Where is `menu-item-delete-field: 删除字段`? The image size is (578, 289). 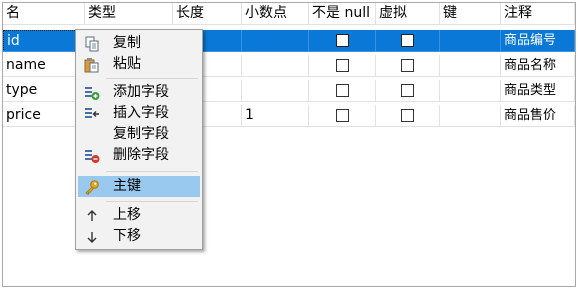 menu-item-delete-field: 删除字段 is located at coordinates (139, 155).